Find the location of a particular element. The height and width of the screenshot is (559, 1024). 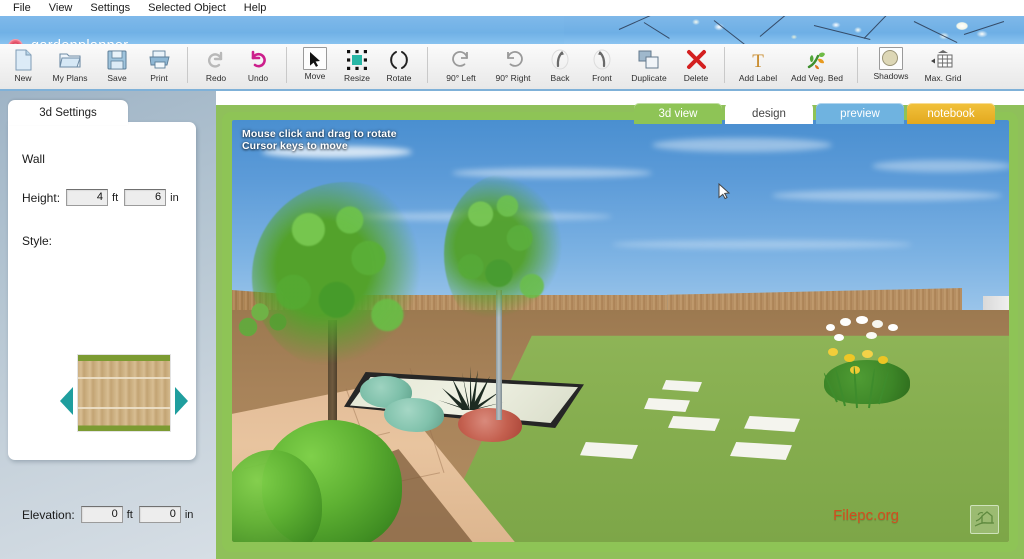

rotate-button: Rotate is located at coordinates (399, 66).